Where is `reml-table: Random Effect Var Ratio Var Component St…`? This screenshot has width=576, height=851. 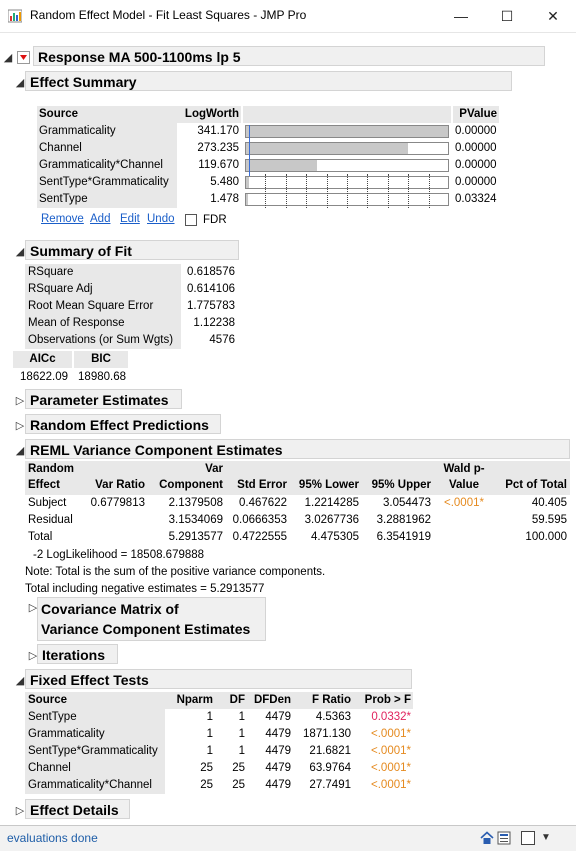 reml-table: Random Effect Var Ratio Var Component St… is located at coordinates (297, 504).